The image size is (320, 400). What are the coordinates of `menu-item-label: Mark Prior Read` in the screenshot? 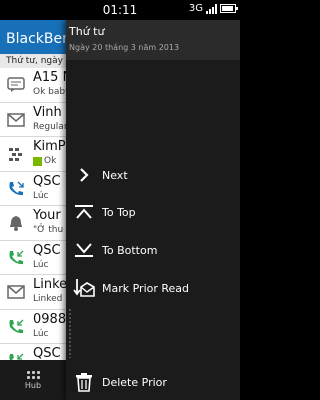 It's located at (146, 288).